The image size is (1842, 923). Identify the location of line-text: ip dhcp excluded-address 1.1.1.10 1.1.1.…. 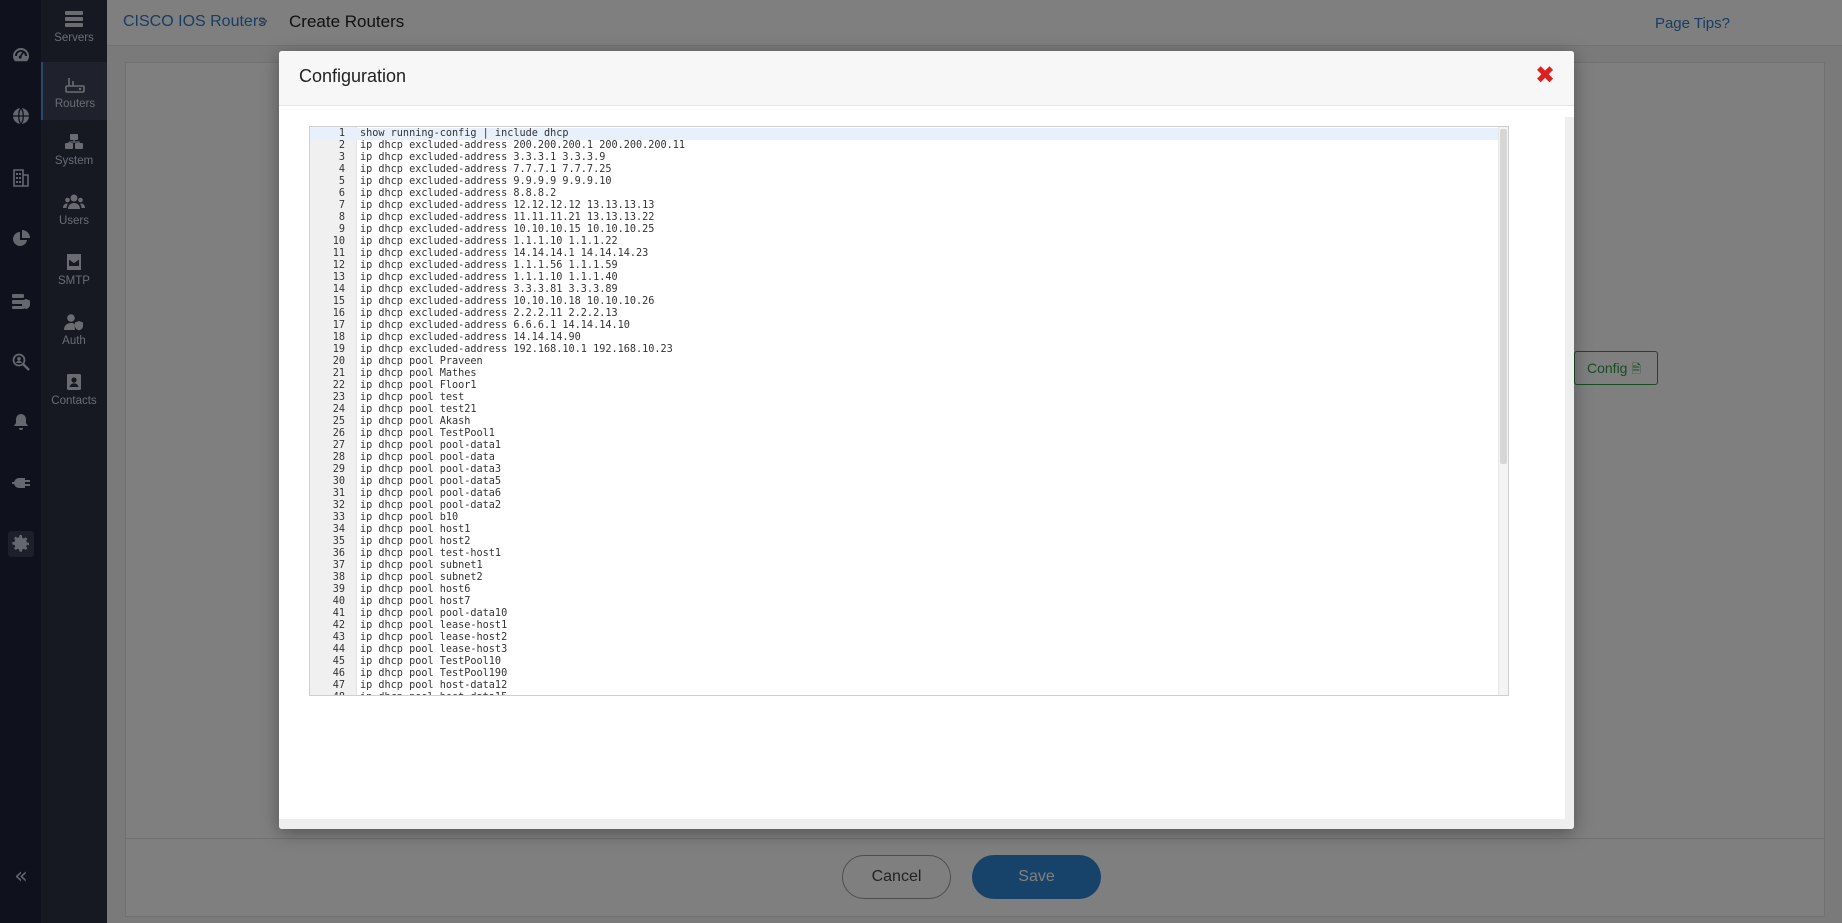
(489, 241).